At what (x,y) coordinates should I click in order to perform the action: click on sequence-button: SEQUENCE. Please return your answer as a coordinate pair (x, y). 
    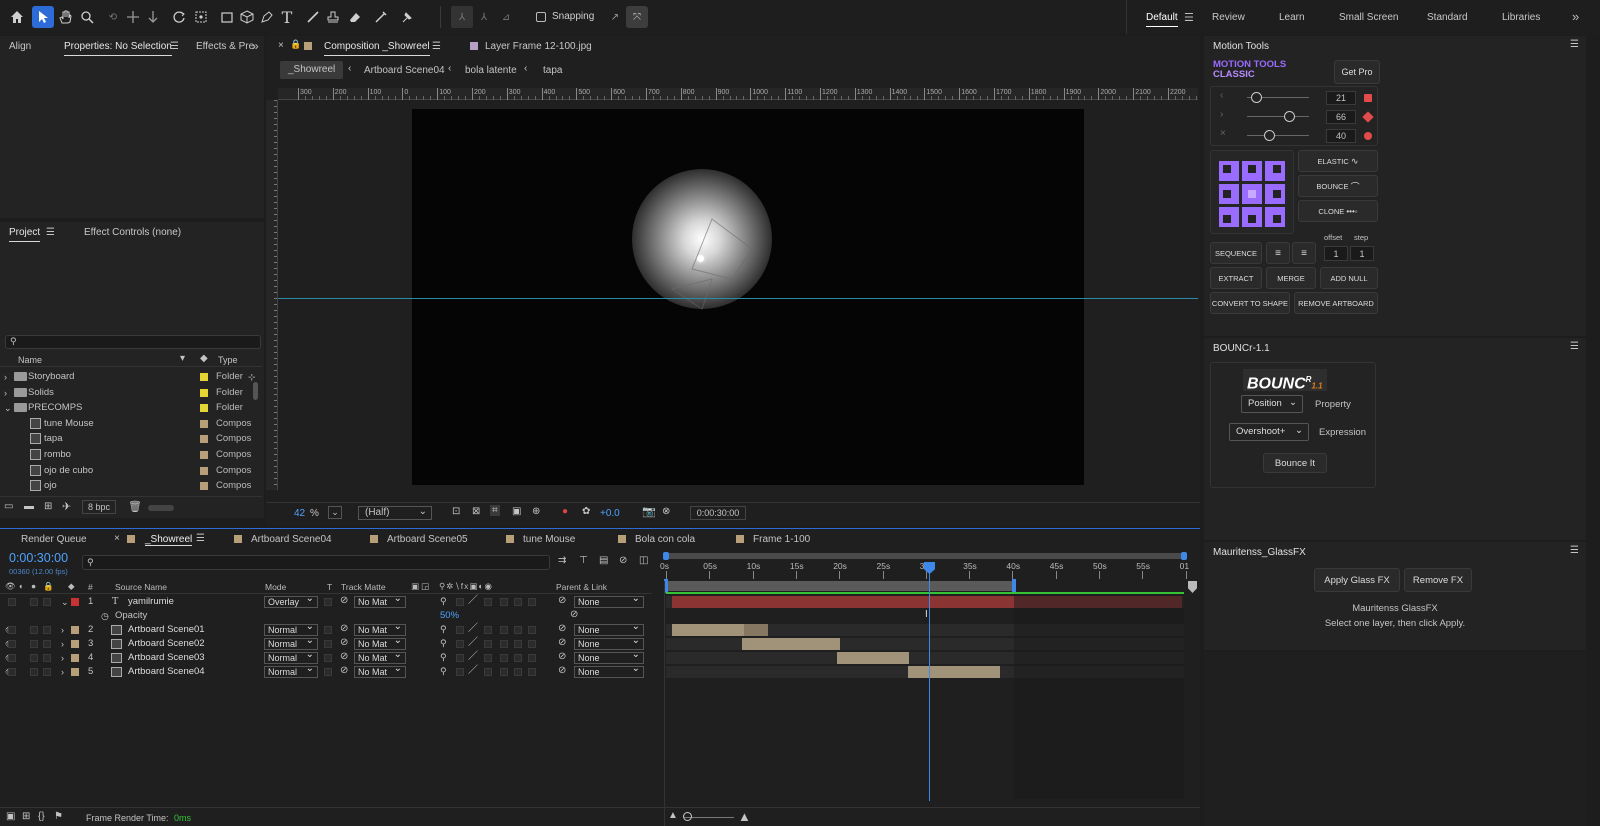
    Looking at the image, I should click on (1236, 253).